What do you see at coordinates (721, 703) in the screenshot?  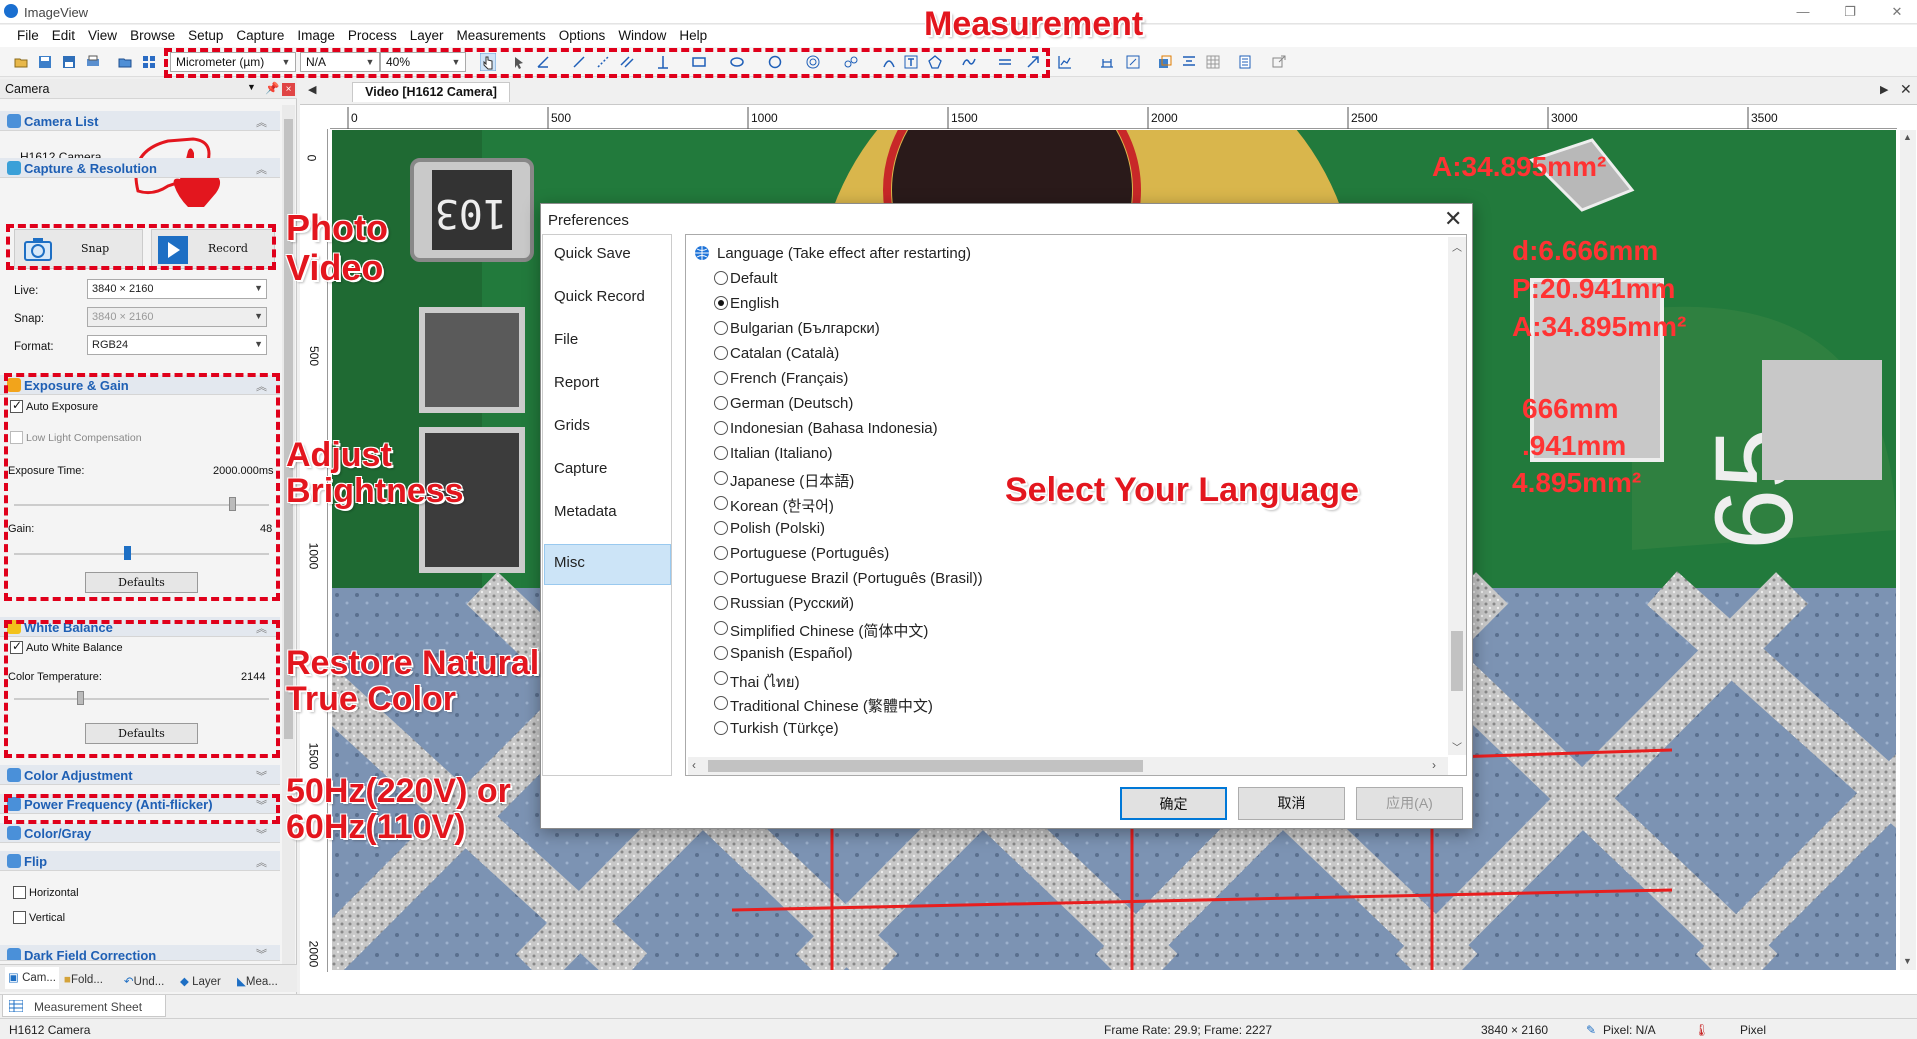 I see `radio-traditional-chinese` at bounding box center [721, 703].